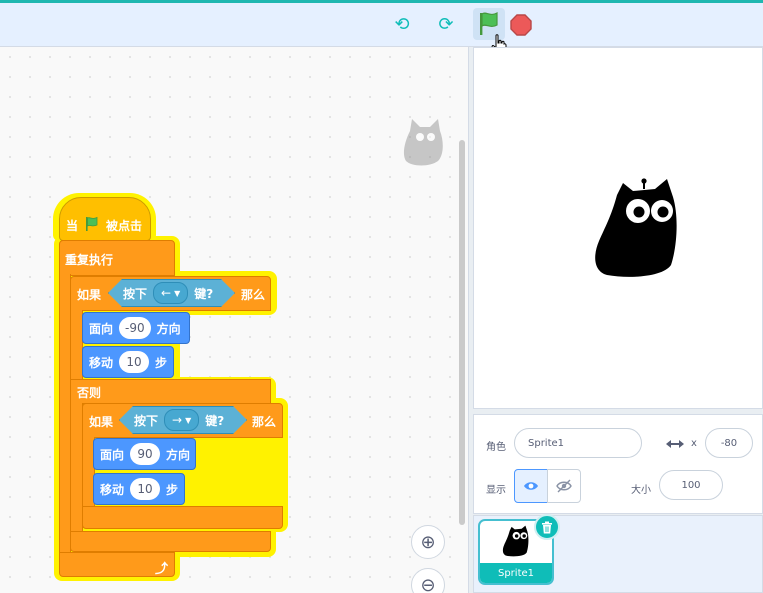 The width and height of the screenshot is (763, 593). Describe the element at coordinates (72, 226) in the screenshot. I see `hat-when-label: 当` at that location.